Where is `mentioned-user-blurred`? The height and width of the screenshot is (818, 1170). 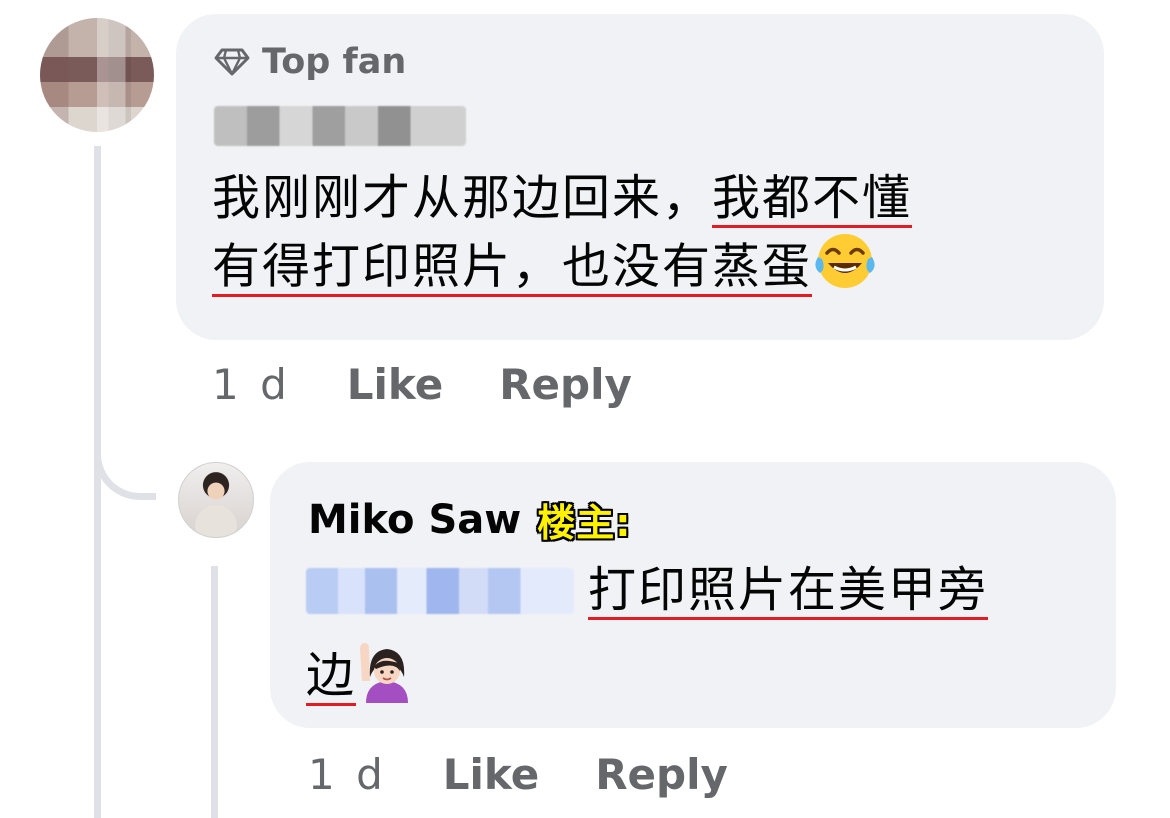 mentioned-user-blurred is located at coordinates (440, 590).